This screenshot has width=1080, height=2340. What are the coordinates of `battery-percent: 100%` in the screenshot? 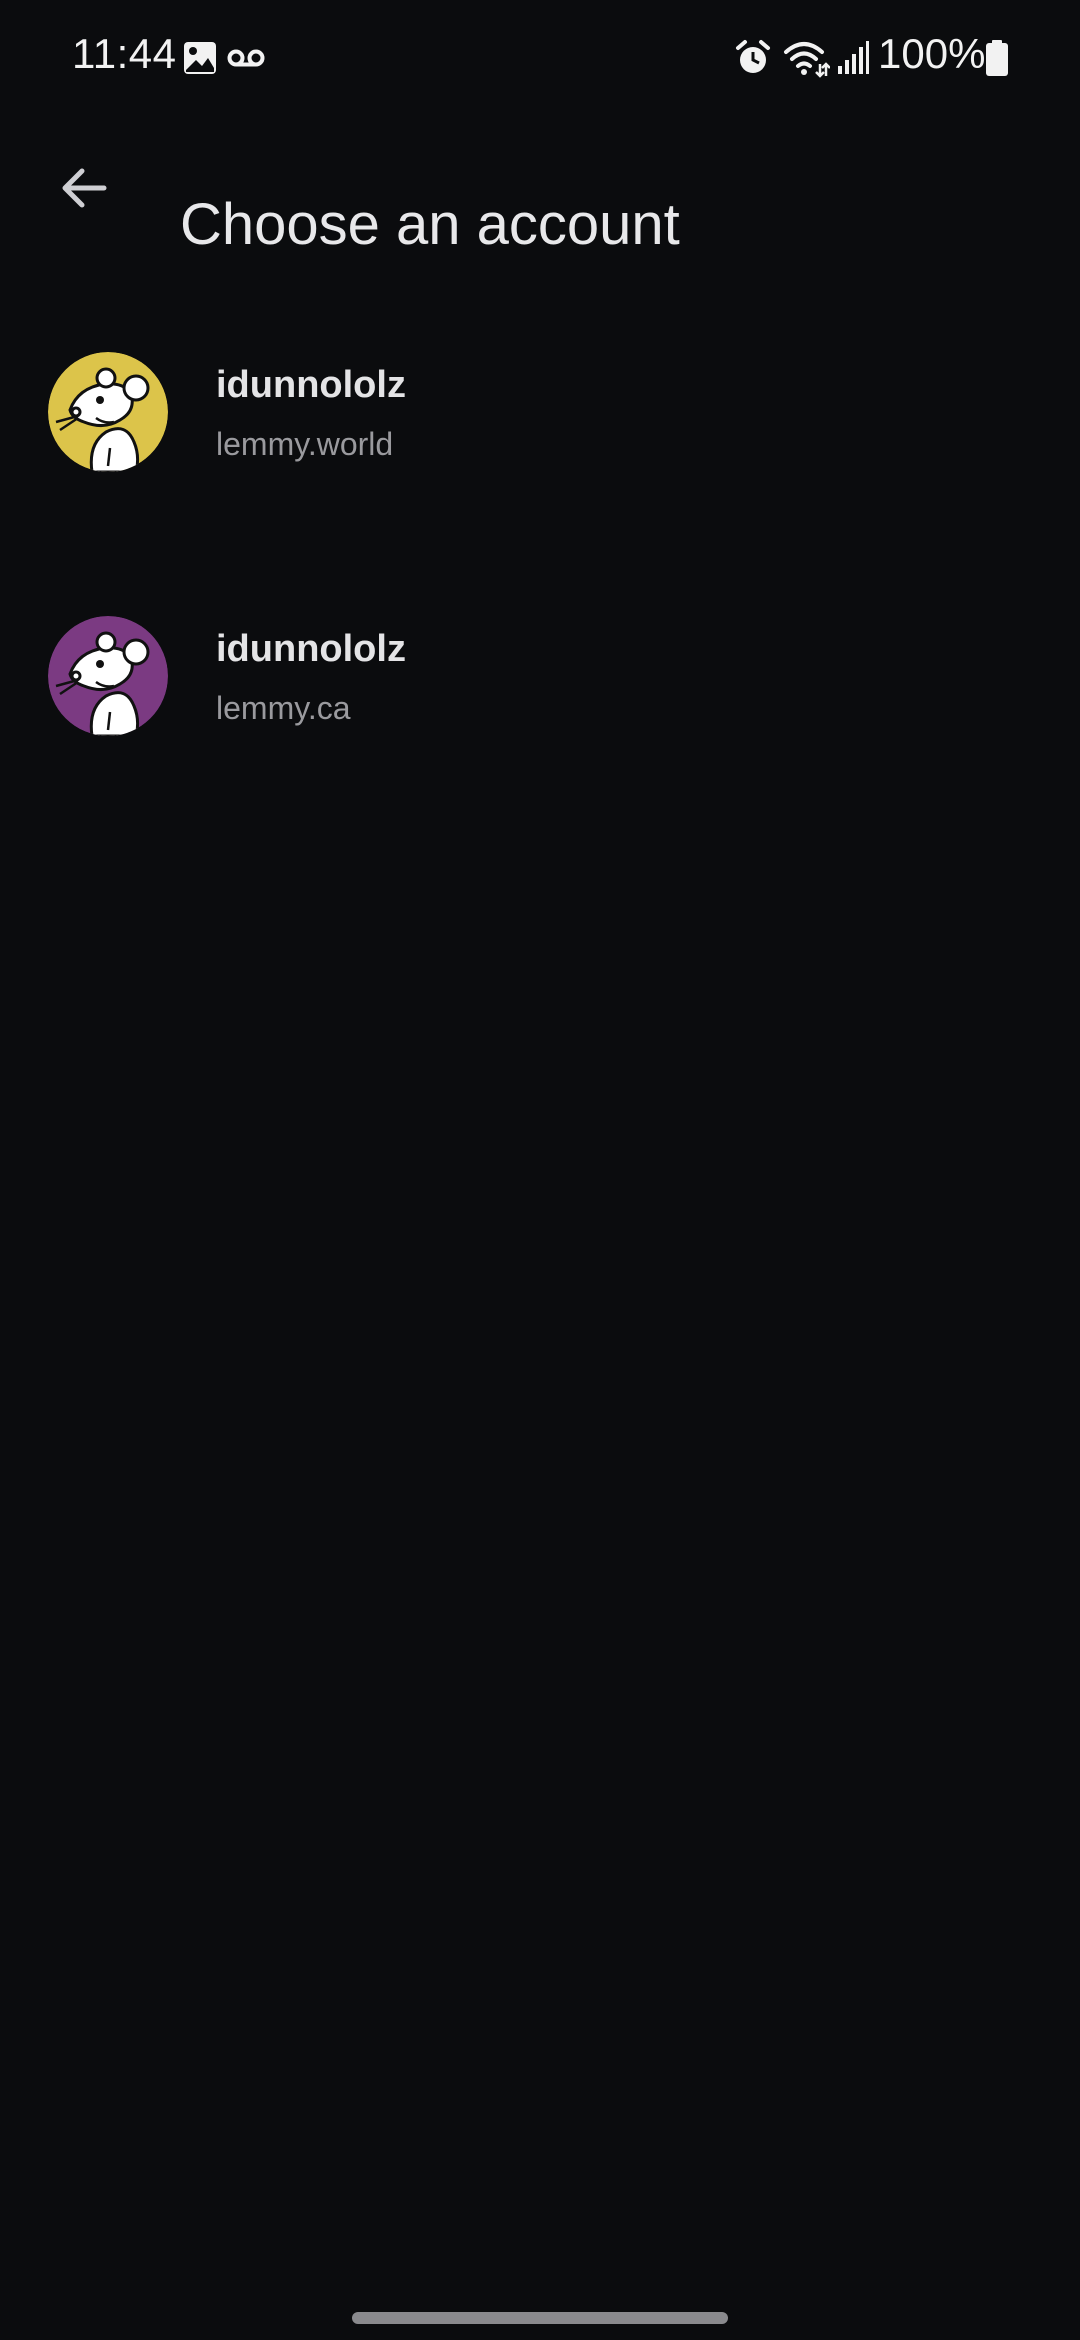 It's located at (932, 53).